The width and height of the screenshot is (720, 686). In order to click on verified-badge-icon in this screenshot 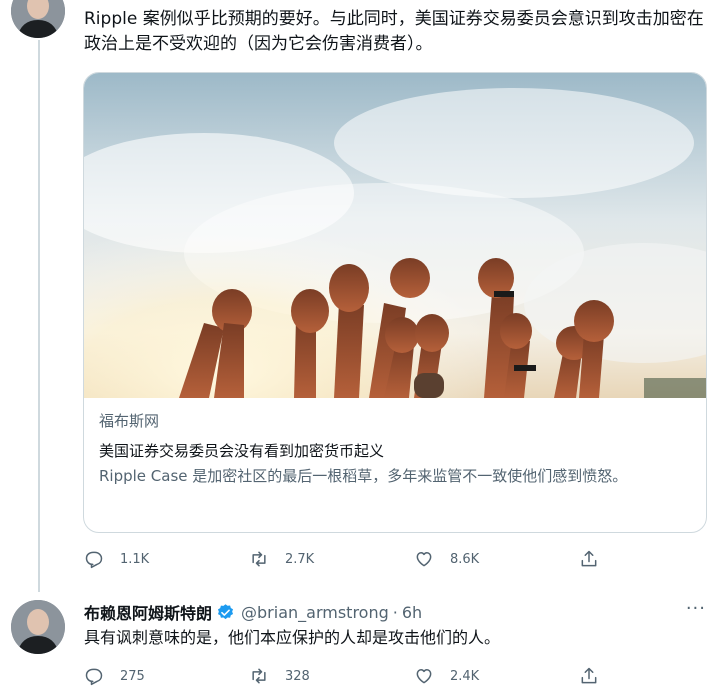, I will do `click(225, 611)`.